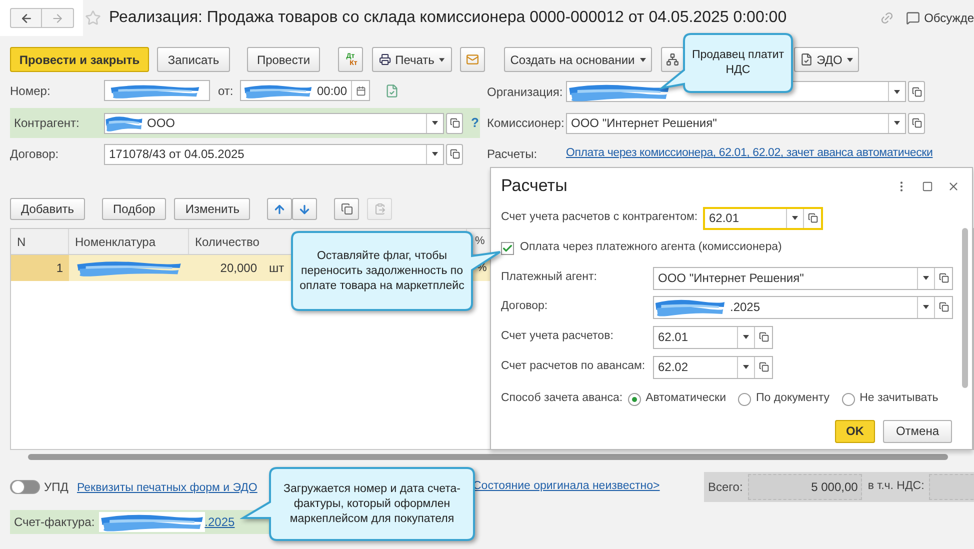 This screenshot has height=549, width=974. Describe the element at coordinates (412, 59) in the screenshot. I see `print-button: Печать` at that location.